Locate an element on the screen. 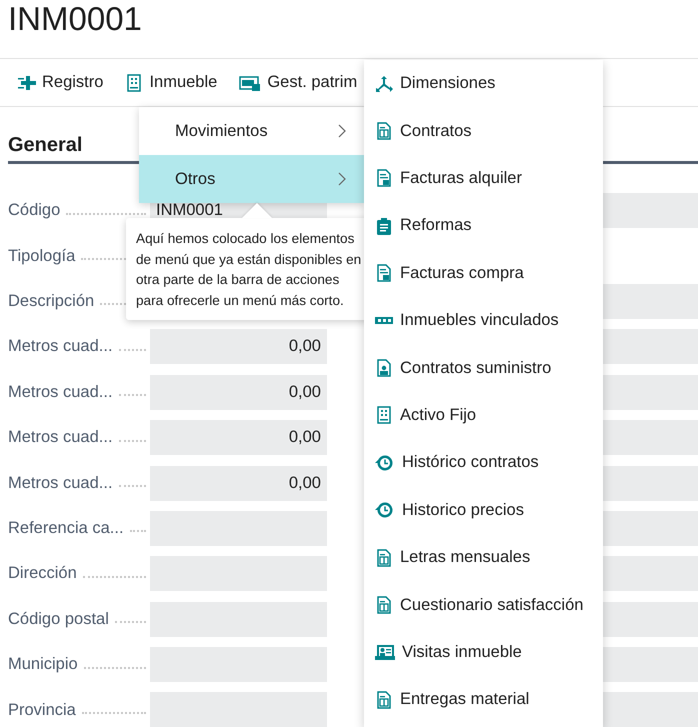 This screenshot has width=698, height=727. field-label: Municipio is located at coordinates (43, 665).